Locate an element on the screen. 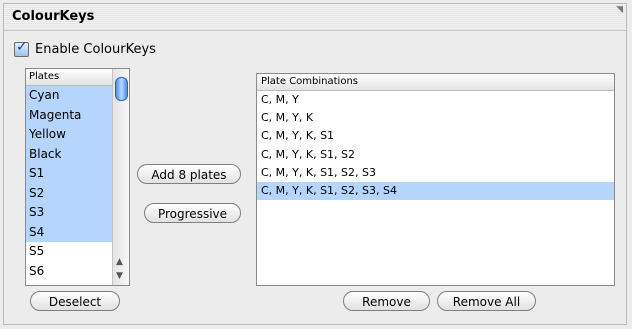 The width and height of the screenshot is (632, 329). add-plates-button: Add 8 plates is located at coordinates (189, 174).